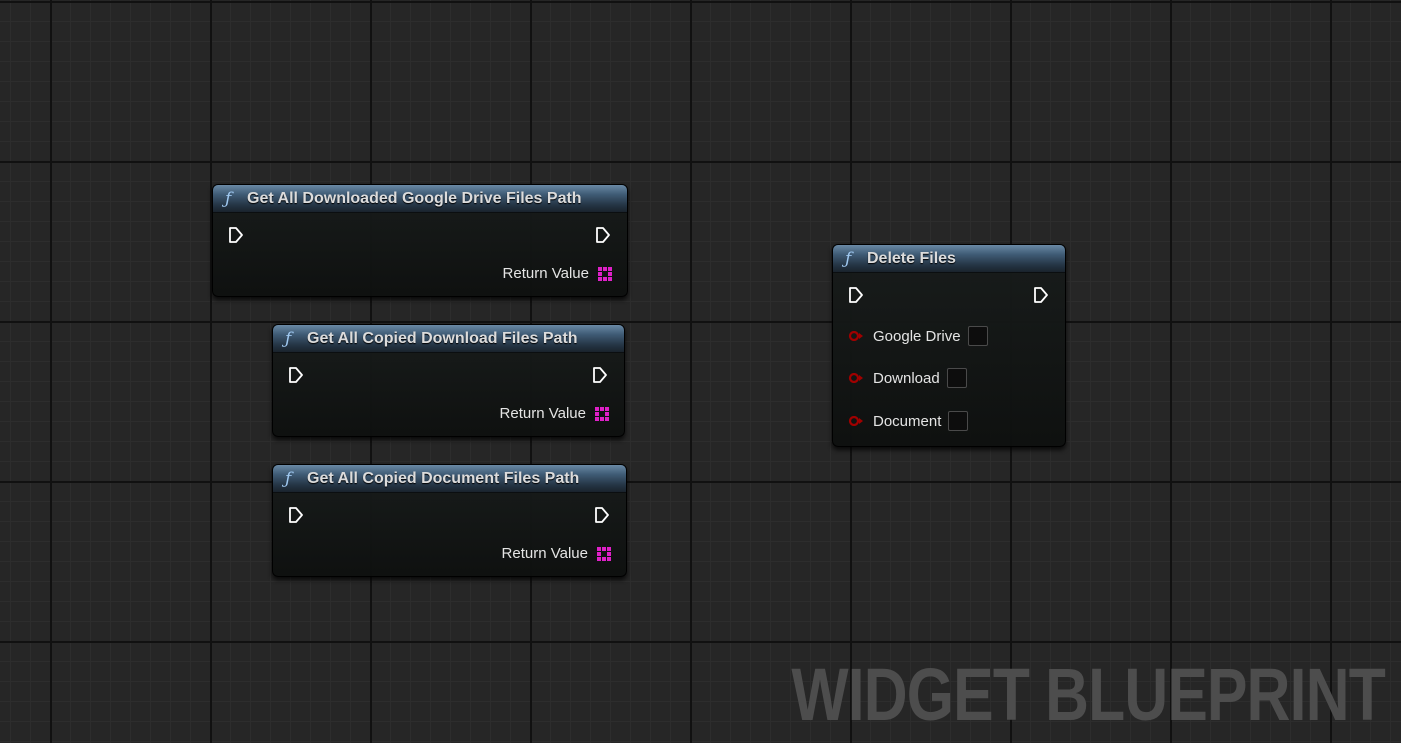 The height and width of the screenshot is (743, 1401). What do you see at coordinates (443, 478) in the screenshot?
I see `node-title: Get All Copied Document Files Path` at bounding box center [443, 478].